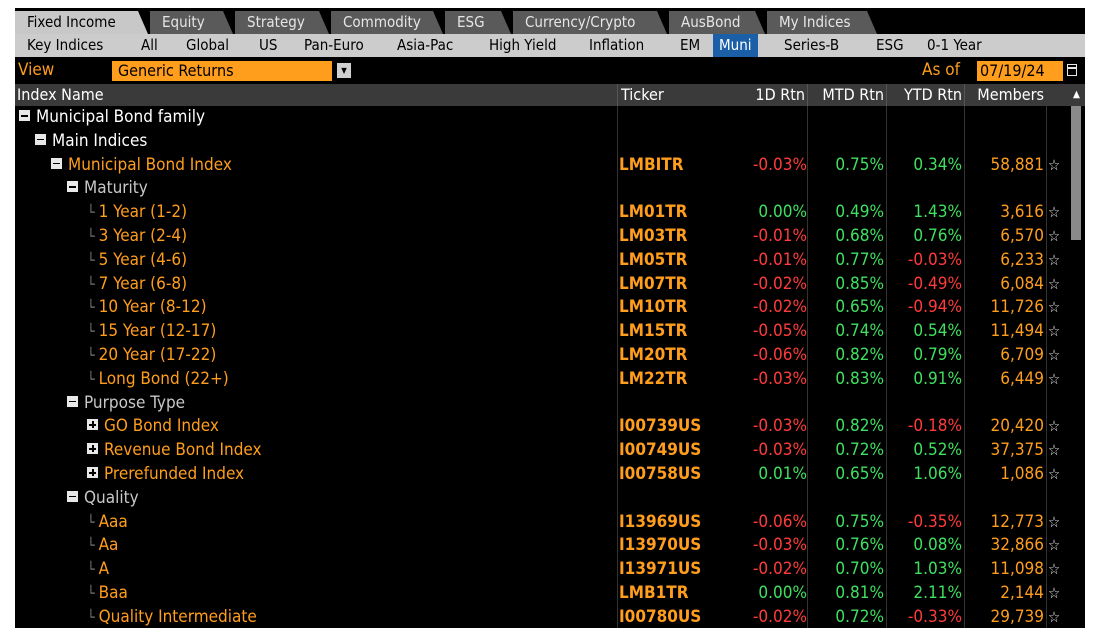 The image size is (1120, 633). Describe the element at coordinates (541, 523) in the screenshot. I see `table-row: └ Aaa I13969US -0.06% 0.75% -0.35% 12,773 ☆` at that location.